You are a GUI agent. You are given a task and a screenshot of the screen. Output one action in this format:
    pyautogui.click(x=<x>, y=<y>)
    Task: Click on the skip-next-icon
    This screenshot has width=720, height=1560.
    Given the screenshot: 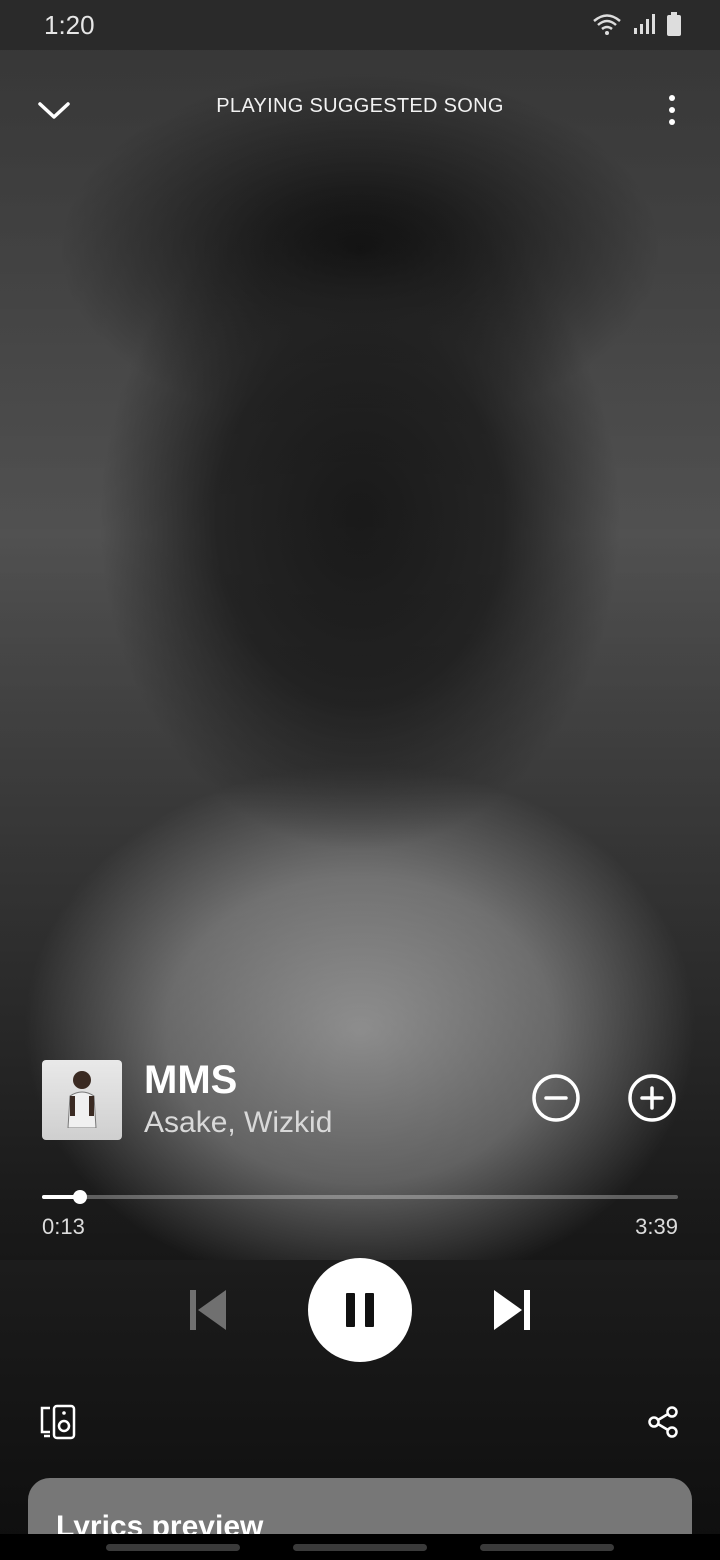 What is the action you would take?
    pyautogui.click(x=512, y=1310)
    